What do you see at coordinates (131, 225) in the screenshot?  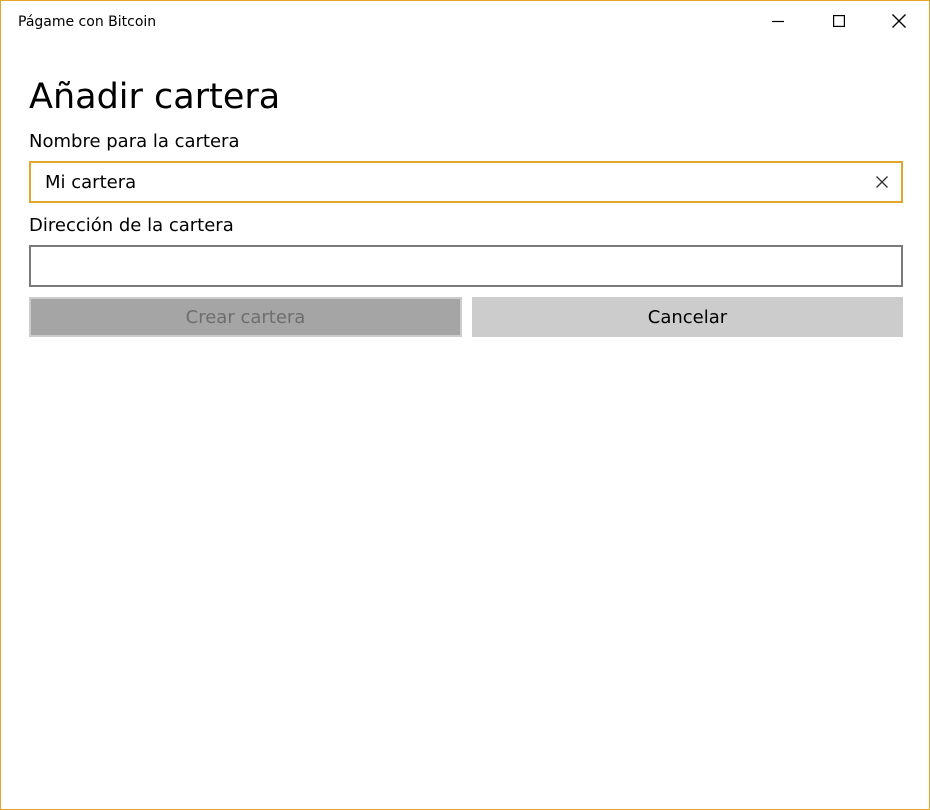 I see `wallet-address-label: Dirección de la cartera` at bounding box center [131, 225].